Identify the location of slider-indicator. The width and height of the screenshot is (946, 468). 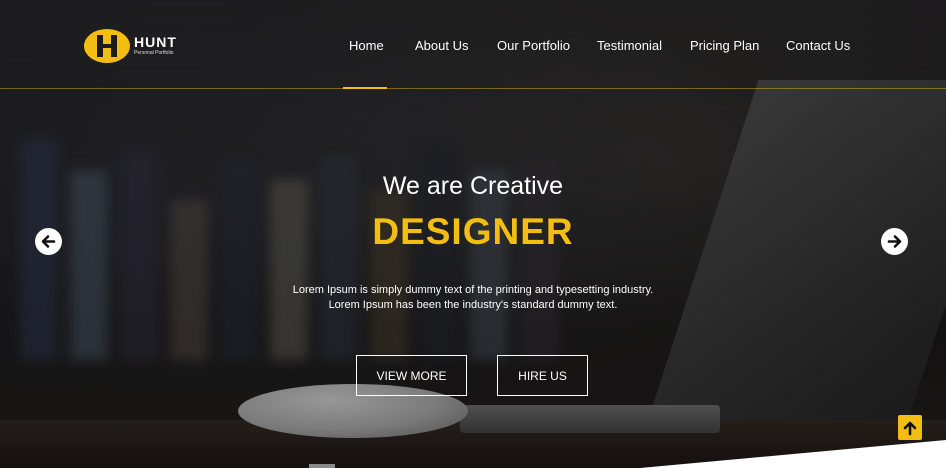
(322, 466).